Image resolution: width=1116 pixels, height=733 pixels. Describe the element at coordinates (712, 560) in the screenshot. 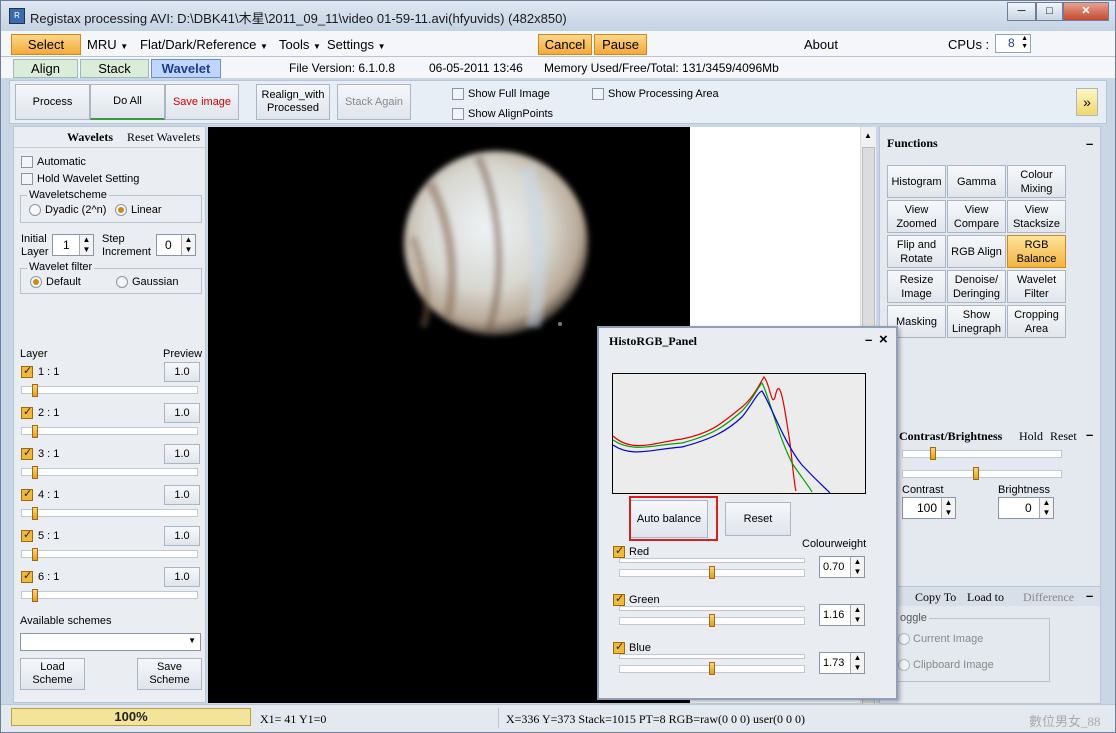

I see `red-upper-track` at that location.